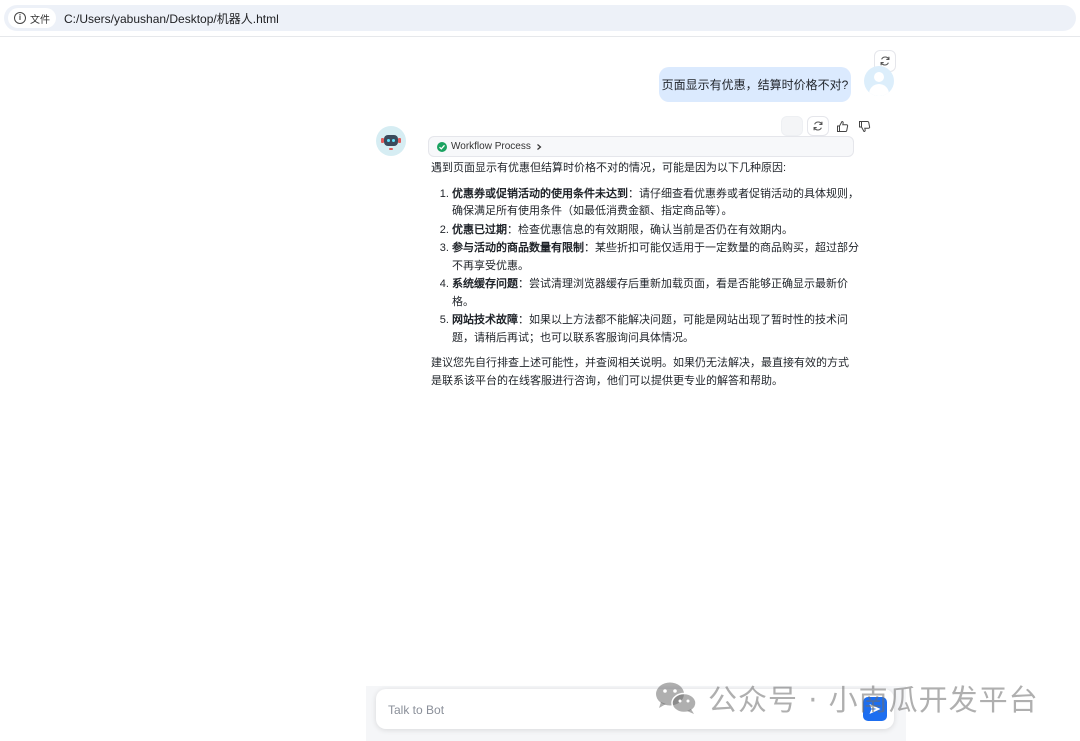  I want to click on list-item: 优惠已过期：检查优惠信息的有效期限，确认当前是否仍在有效期内。, so click(655, 231).